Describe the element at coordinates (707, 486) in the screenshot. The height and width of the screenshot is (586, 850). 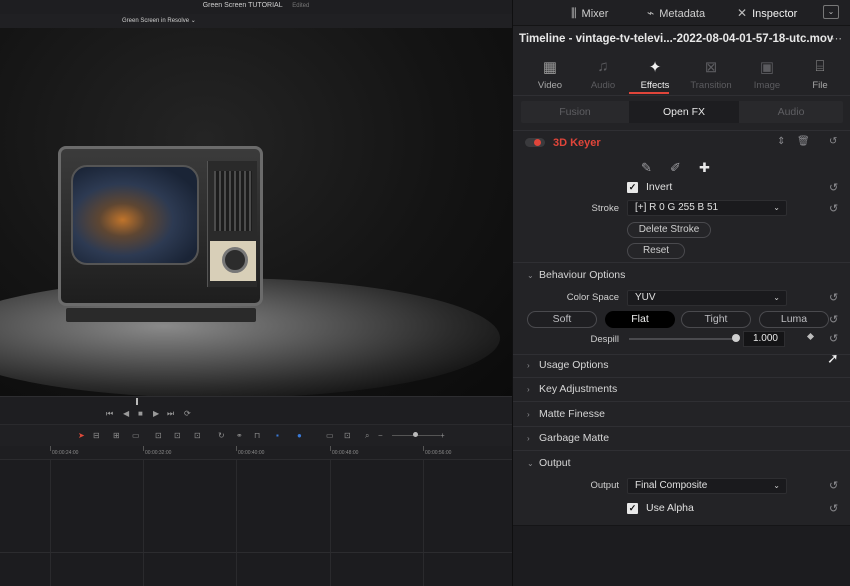
I see `output-dropdown: Final Composite ⌄` at that location.